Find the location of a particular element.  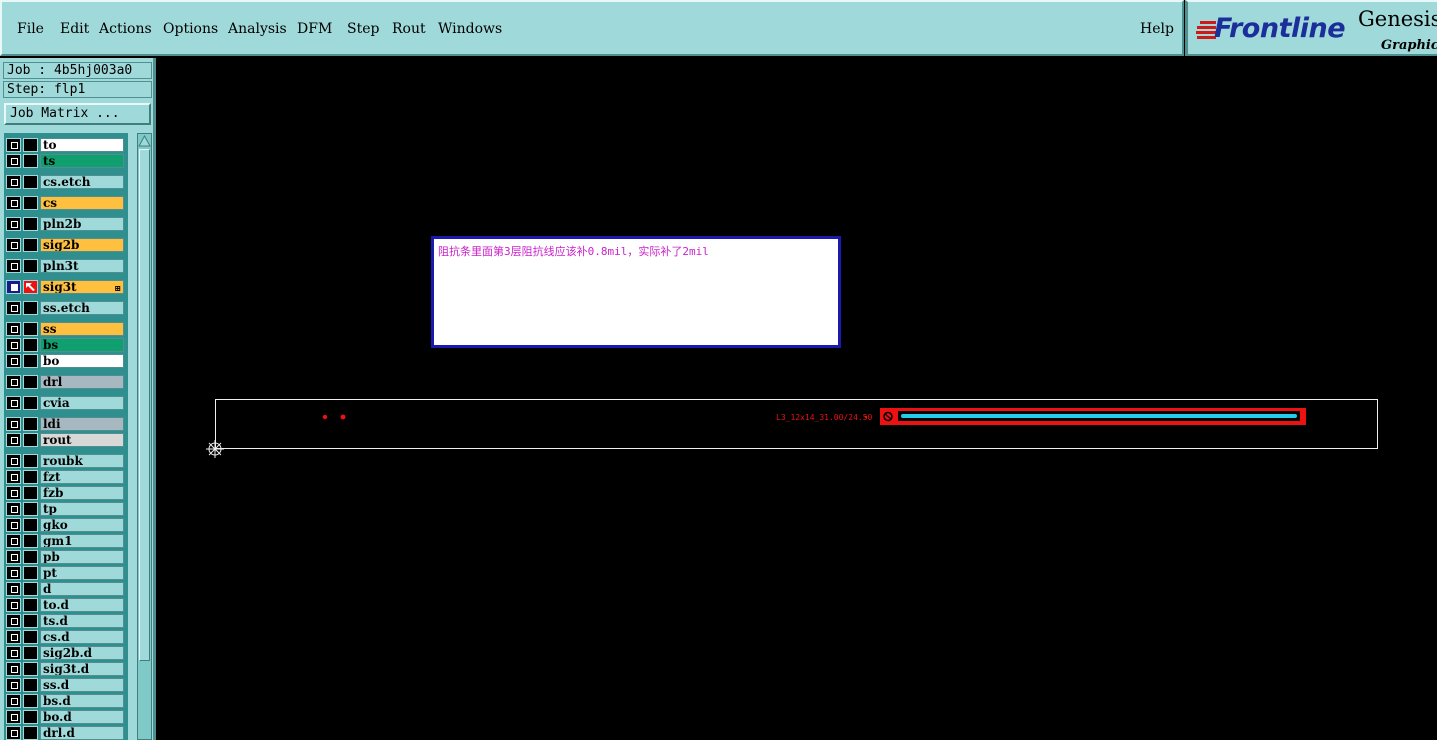

layer-row: to.d is located at coordinates (66, 605).